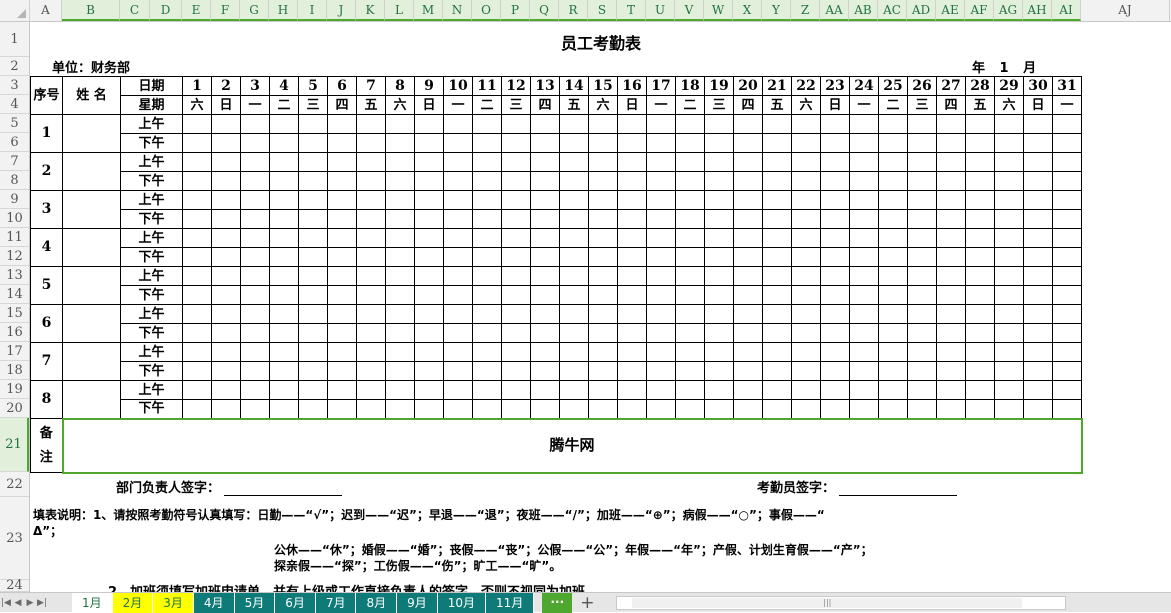 The image size is (1171, 613). I want to click on column-header: E, so click(196, 10).